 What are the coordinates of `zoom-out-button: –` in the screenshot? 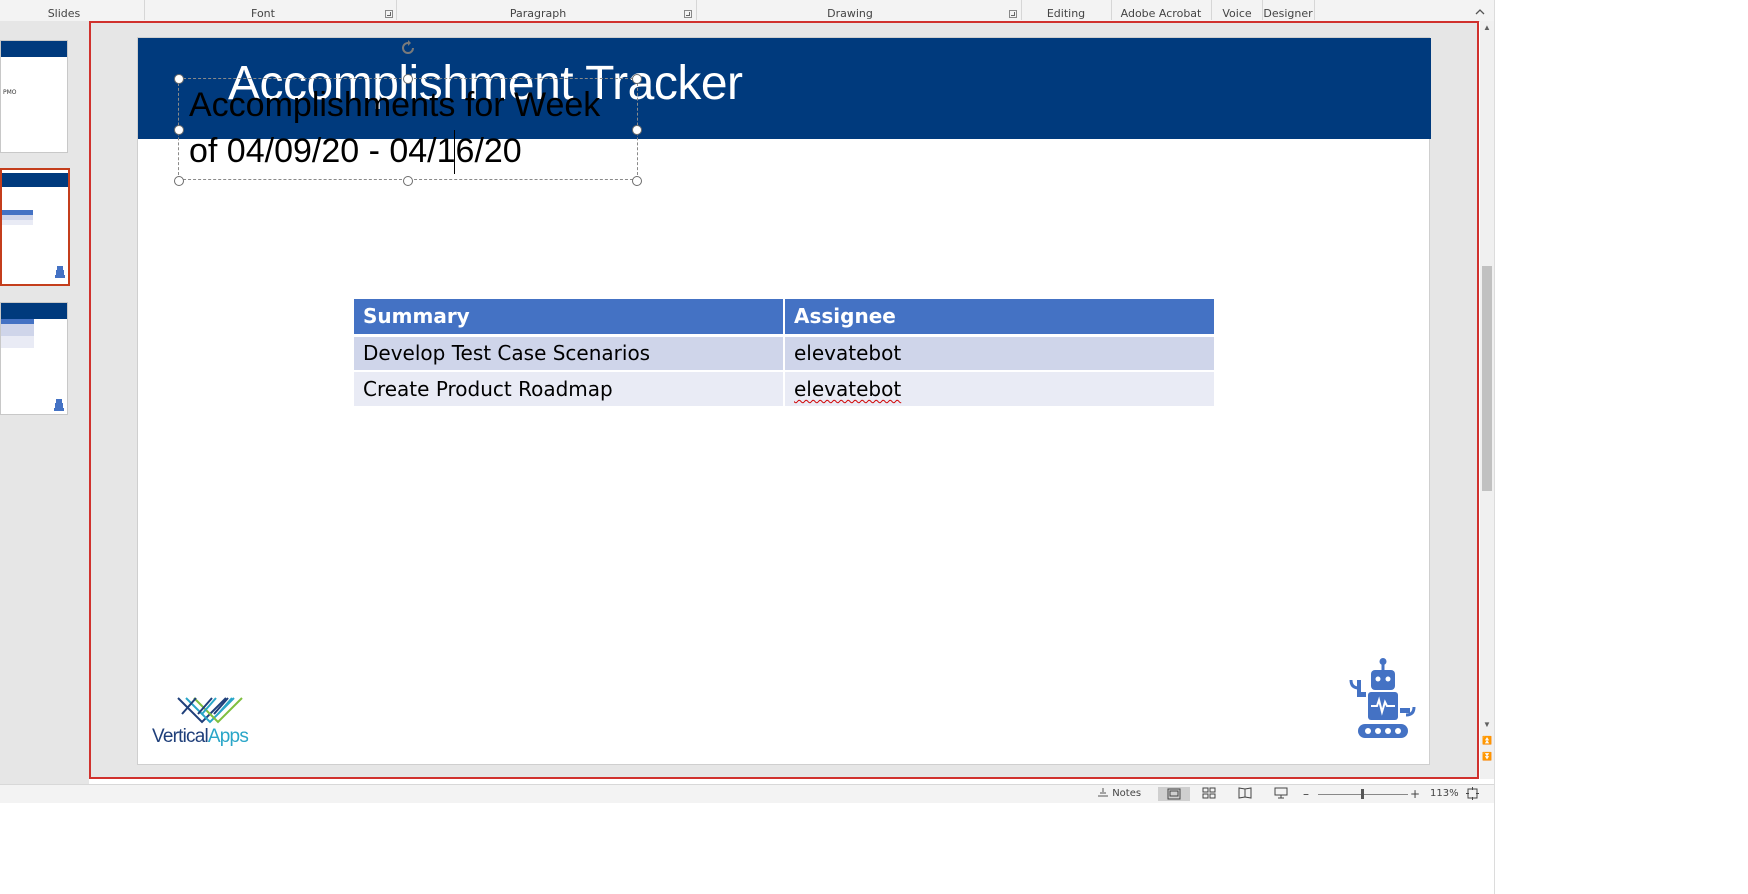 It's located at (1308, 794).